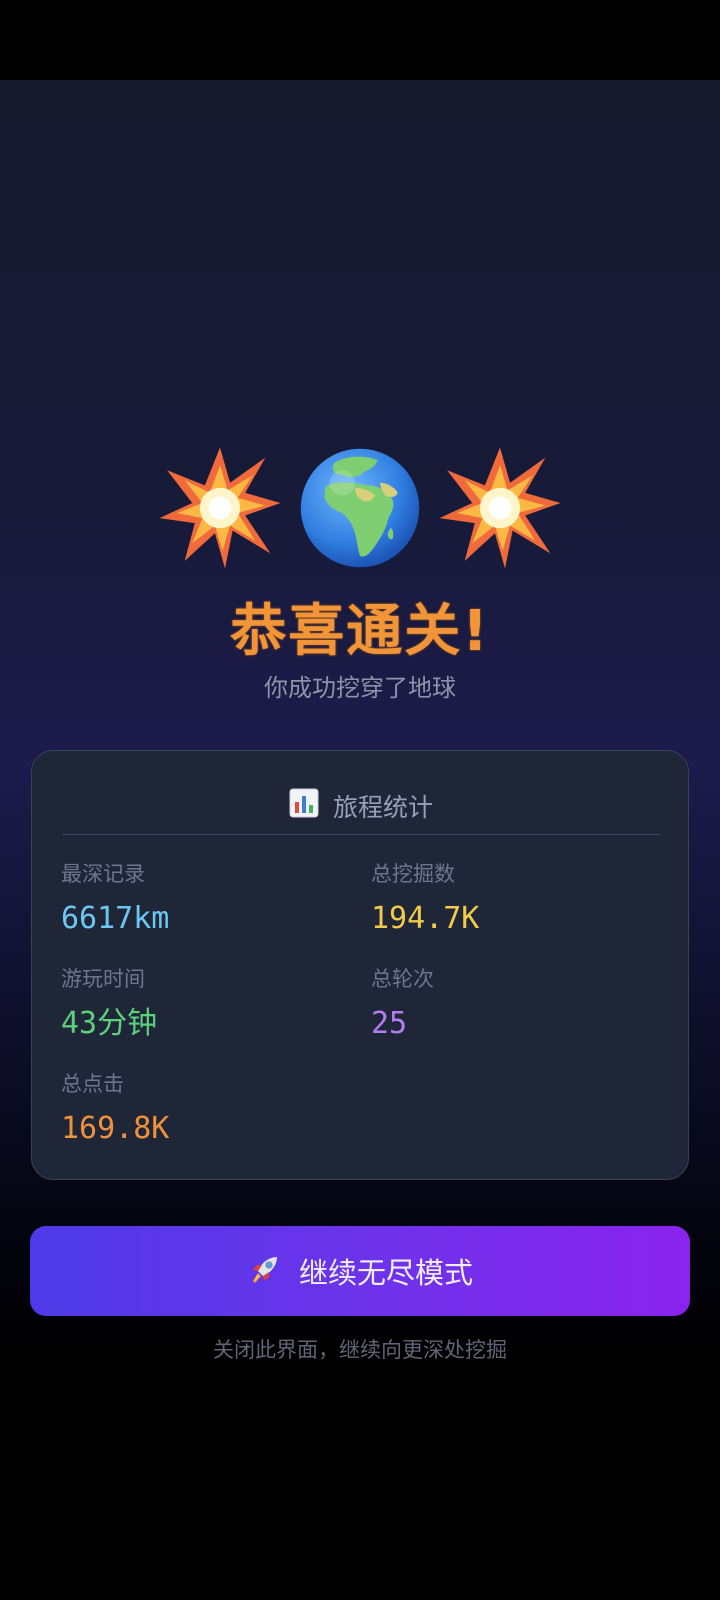 This screenshot has height=1600, width=720. I want to click on victory-subtitle: 你成功挖穿了地球, so click(360, 688).